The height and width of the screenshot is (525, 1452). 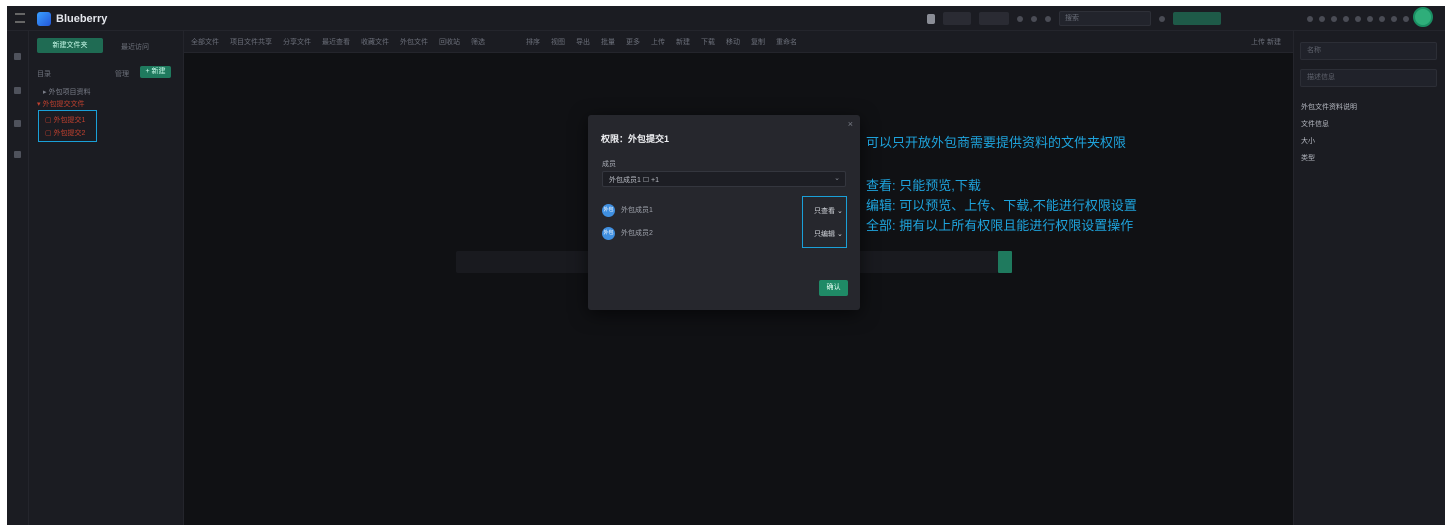 What do you see at coordinates (1368, 78) in the screenshot?
I see `description-input: 描述信息` at bounding box center [1368, 78].